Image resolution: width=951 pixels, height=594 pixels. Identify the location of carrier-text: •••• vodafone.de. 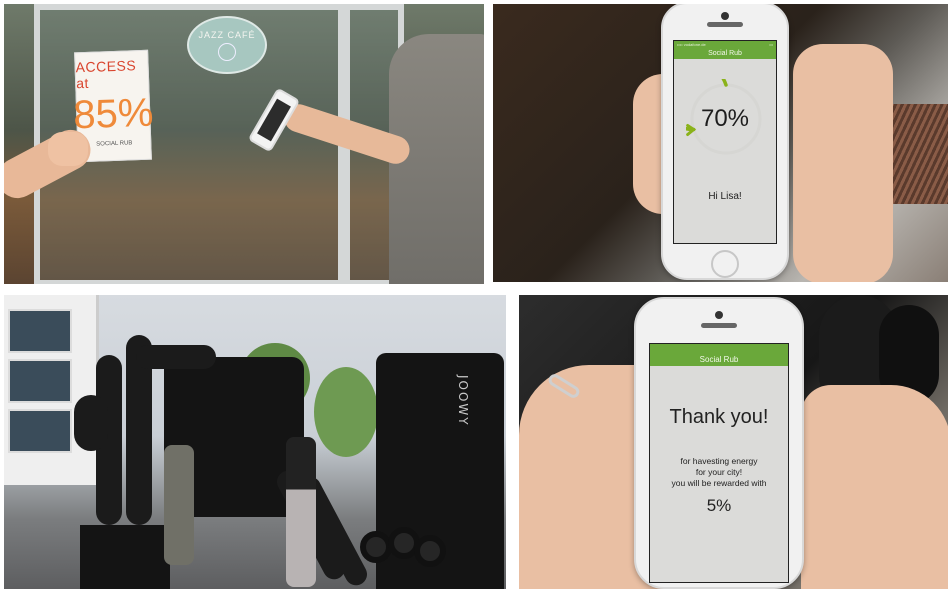
(691, 44).